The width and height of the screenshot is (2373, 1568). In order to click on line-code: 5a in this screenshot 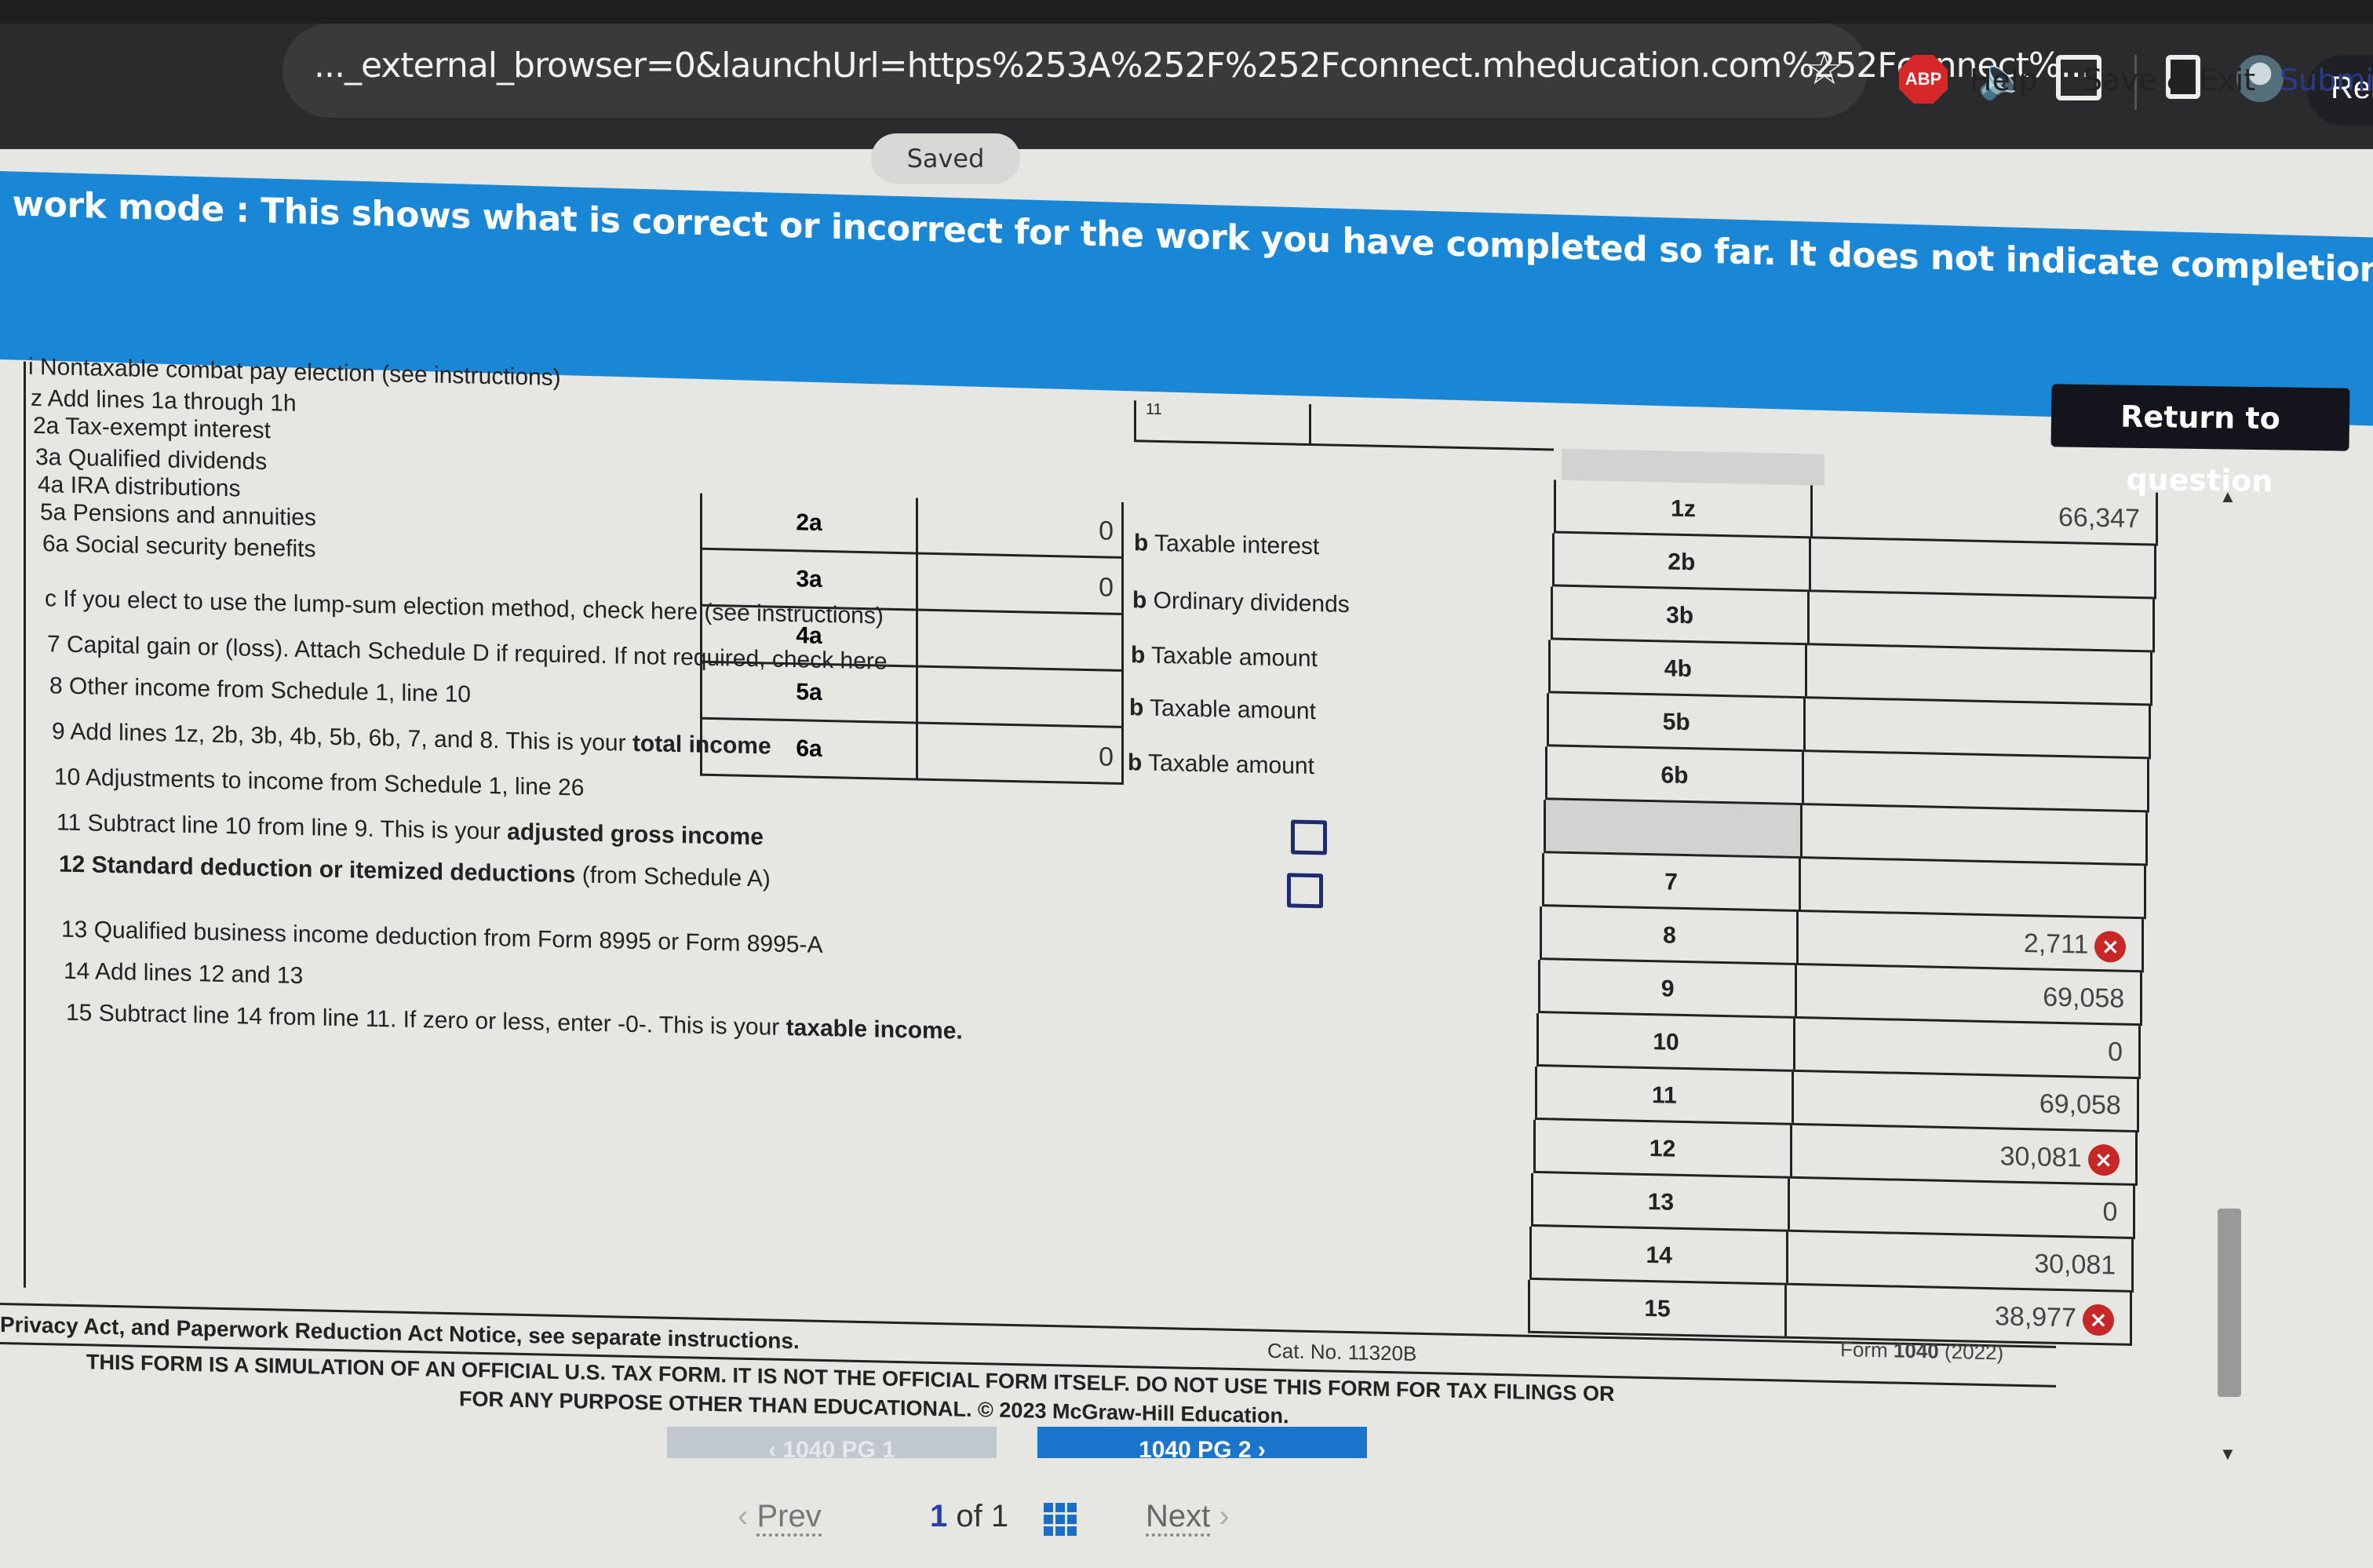, I will do `click(810, 692)`.